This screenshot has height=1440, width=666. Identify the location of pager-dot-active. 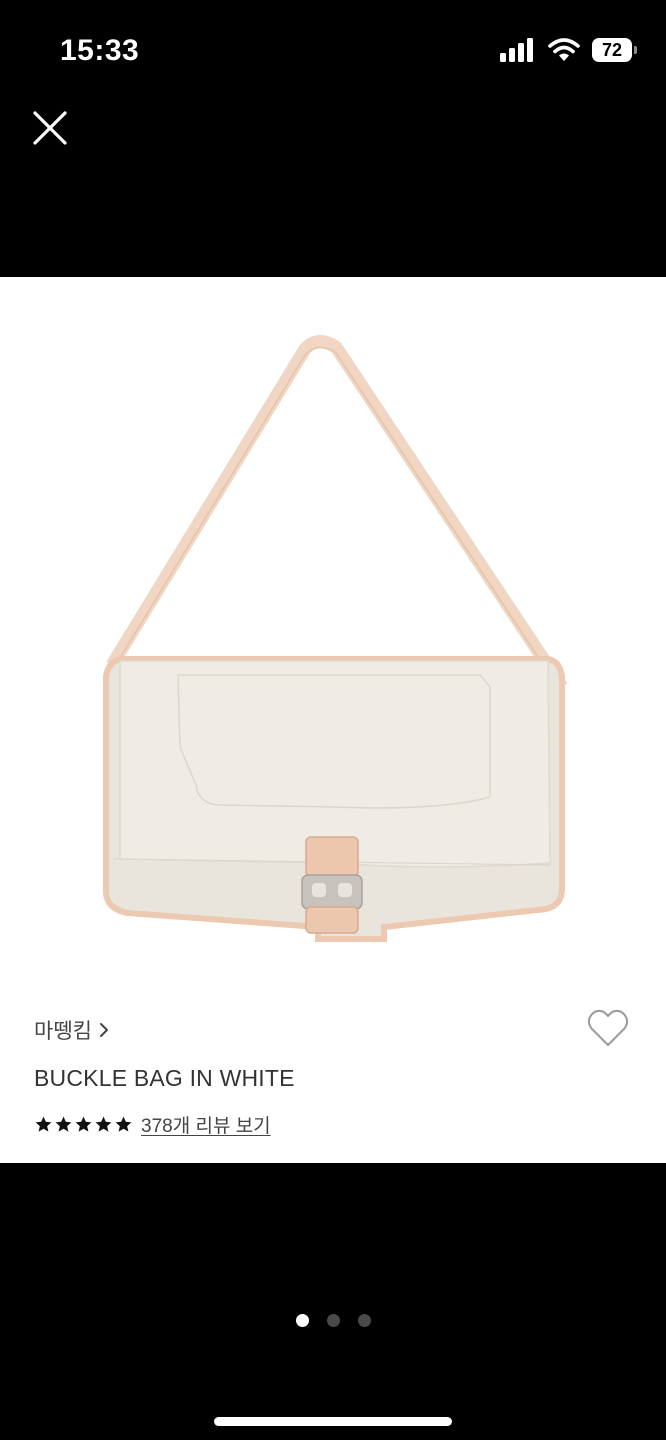
(302, 1320).